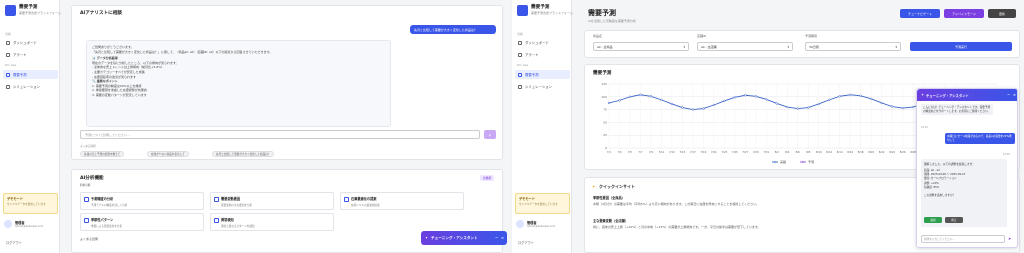  I want to click on suggestion-chip: 先週の売上予測の結果を教えて, so click(102, 154).